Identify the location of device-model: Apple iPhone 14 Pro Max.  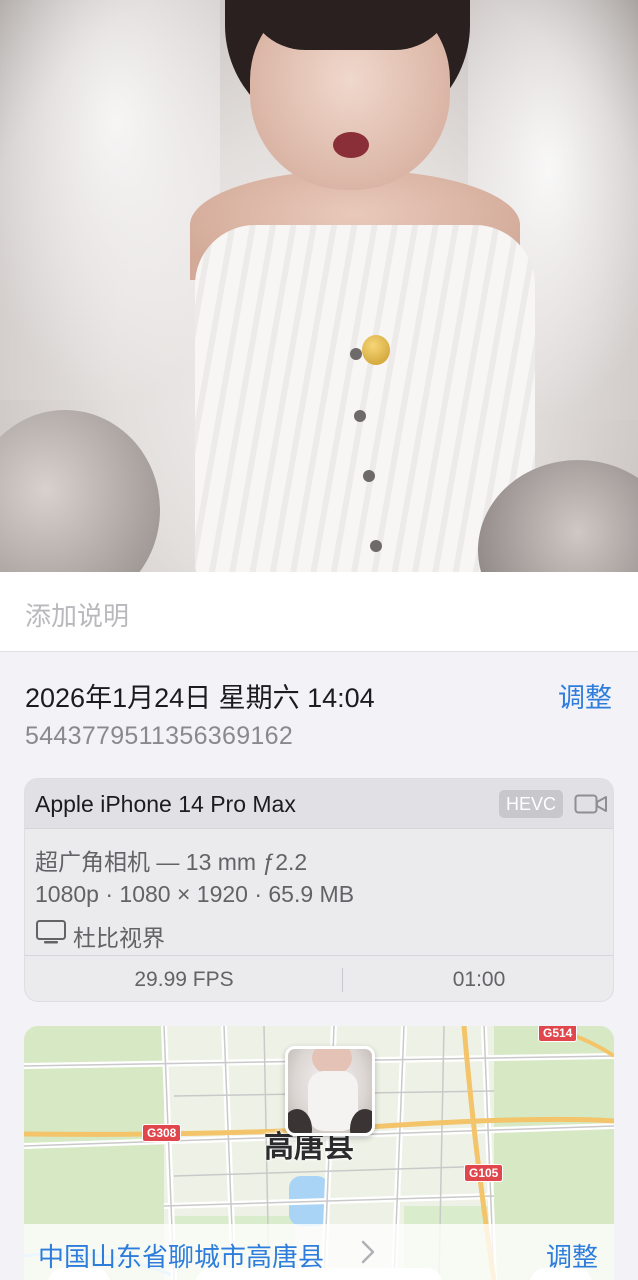
(165, 804).